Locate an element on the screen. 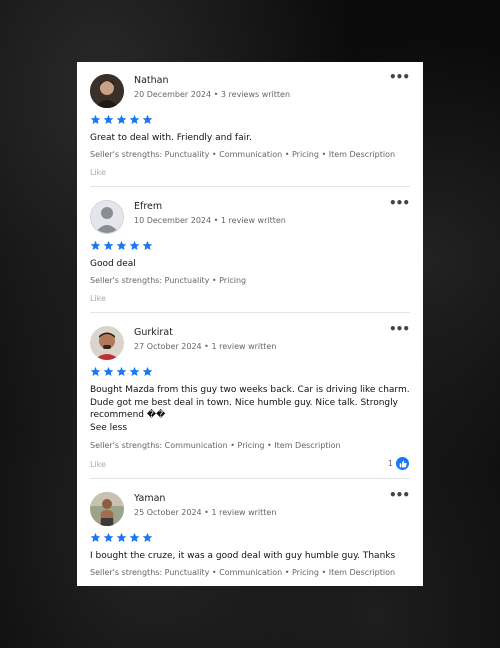 This screenshot has height=648, width=500. review-meta: 25 October 2024 • 1 review written is located at coordinates (205, 512).